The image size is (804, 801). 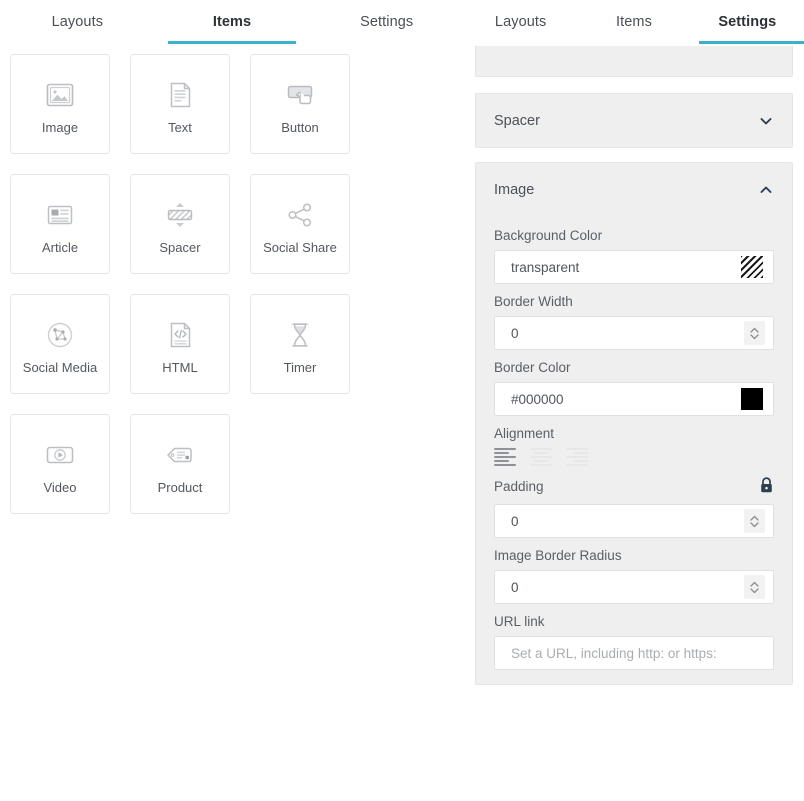 I want to click on border-width-value: 0, so click(x=515, y=333).